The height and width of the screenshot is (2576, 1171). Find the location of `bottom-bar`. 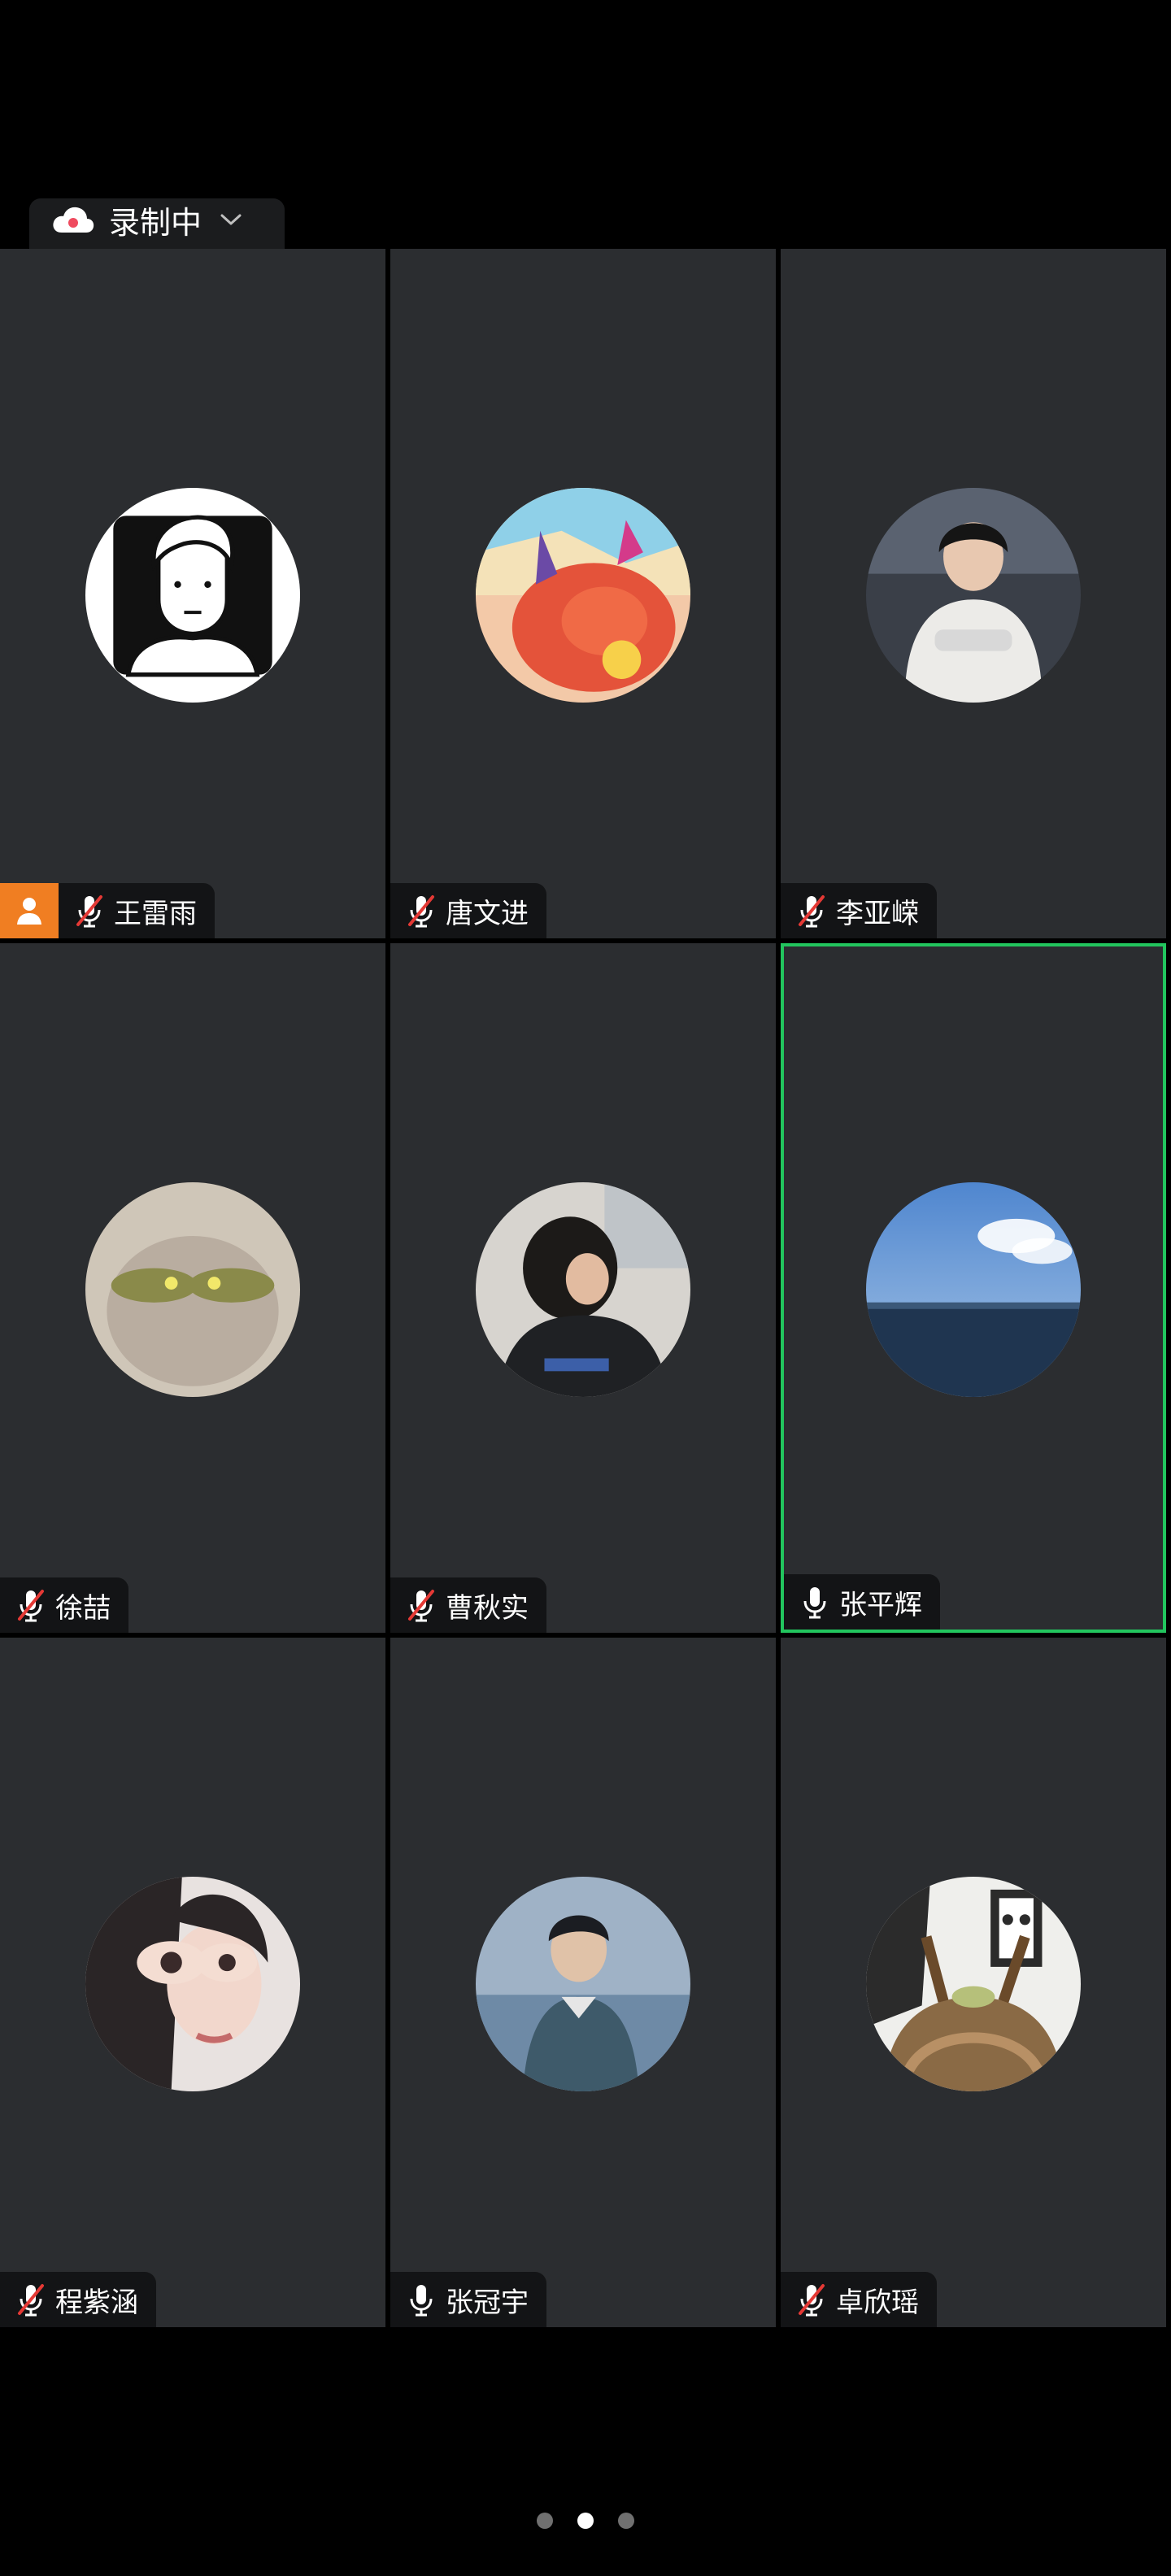

bottom-bar is located at coordinates (585, 2452).